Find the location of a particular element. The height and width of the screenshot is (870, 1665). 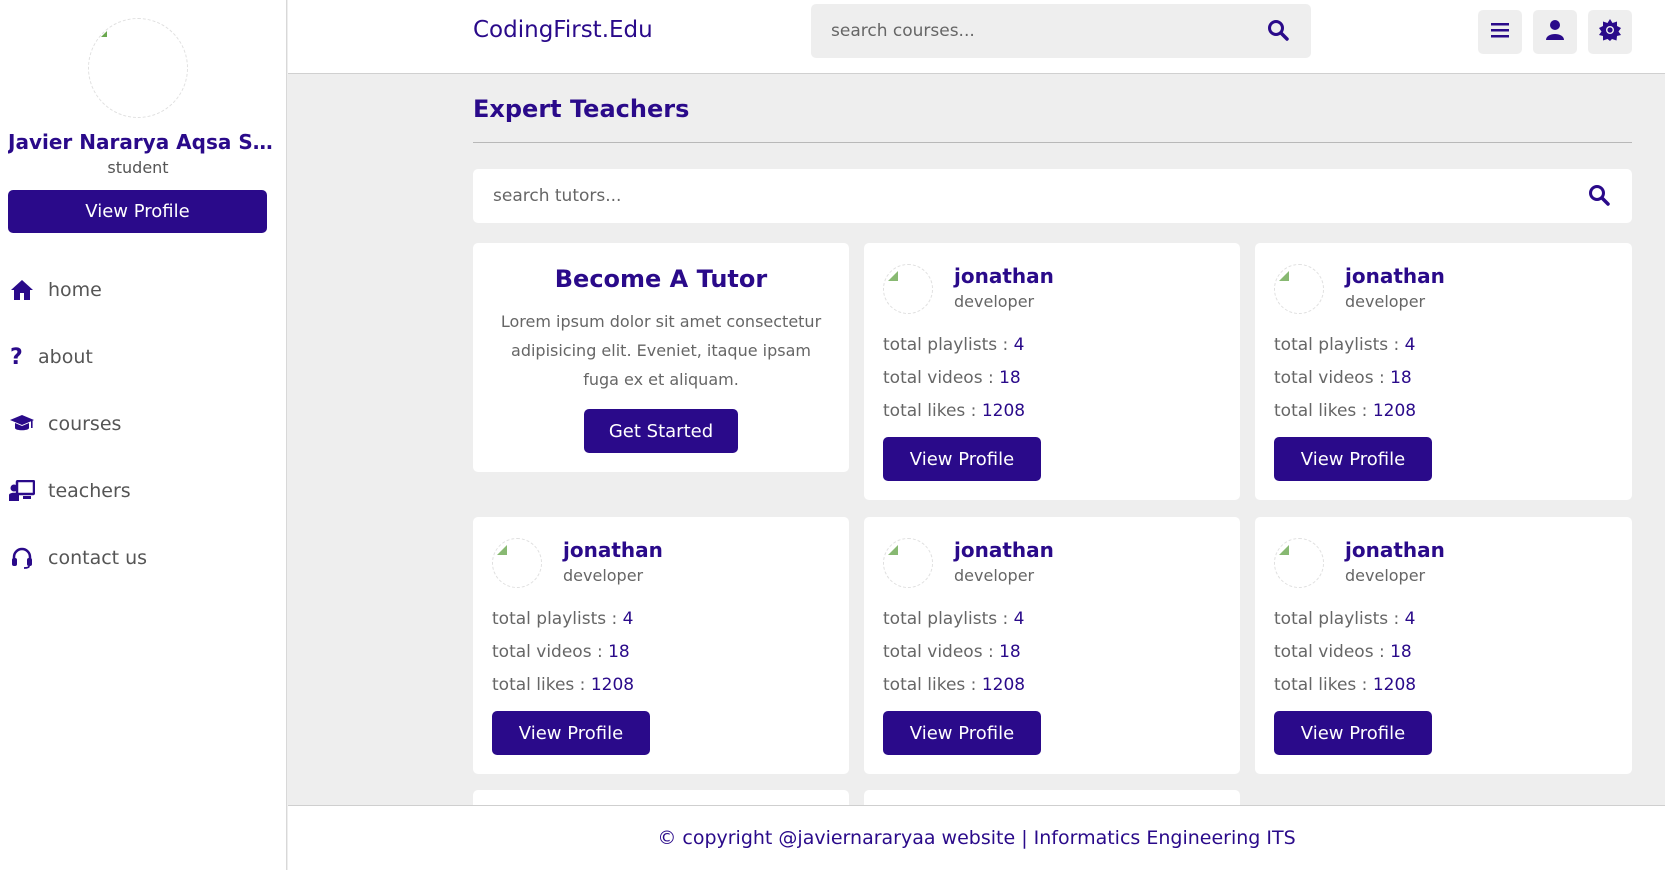

title-divider is located at coordinates (1052, 142).